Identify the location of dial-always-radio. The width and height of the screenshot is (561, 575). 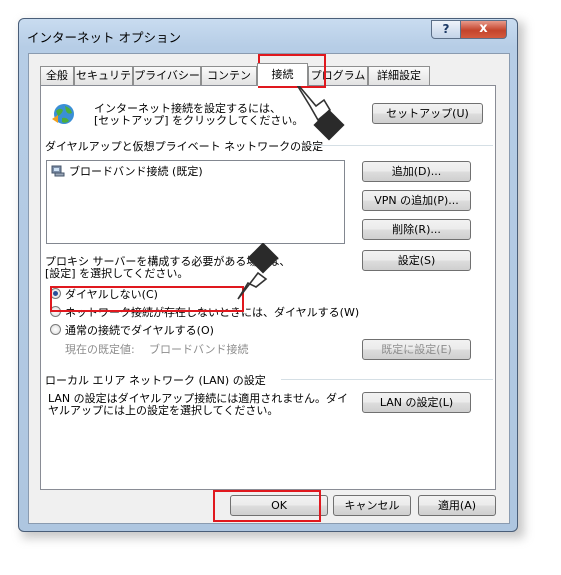
(55, 329).